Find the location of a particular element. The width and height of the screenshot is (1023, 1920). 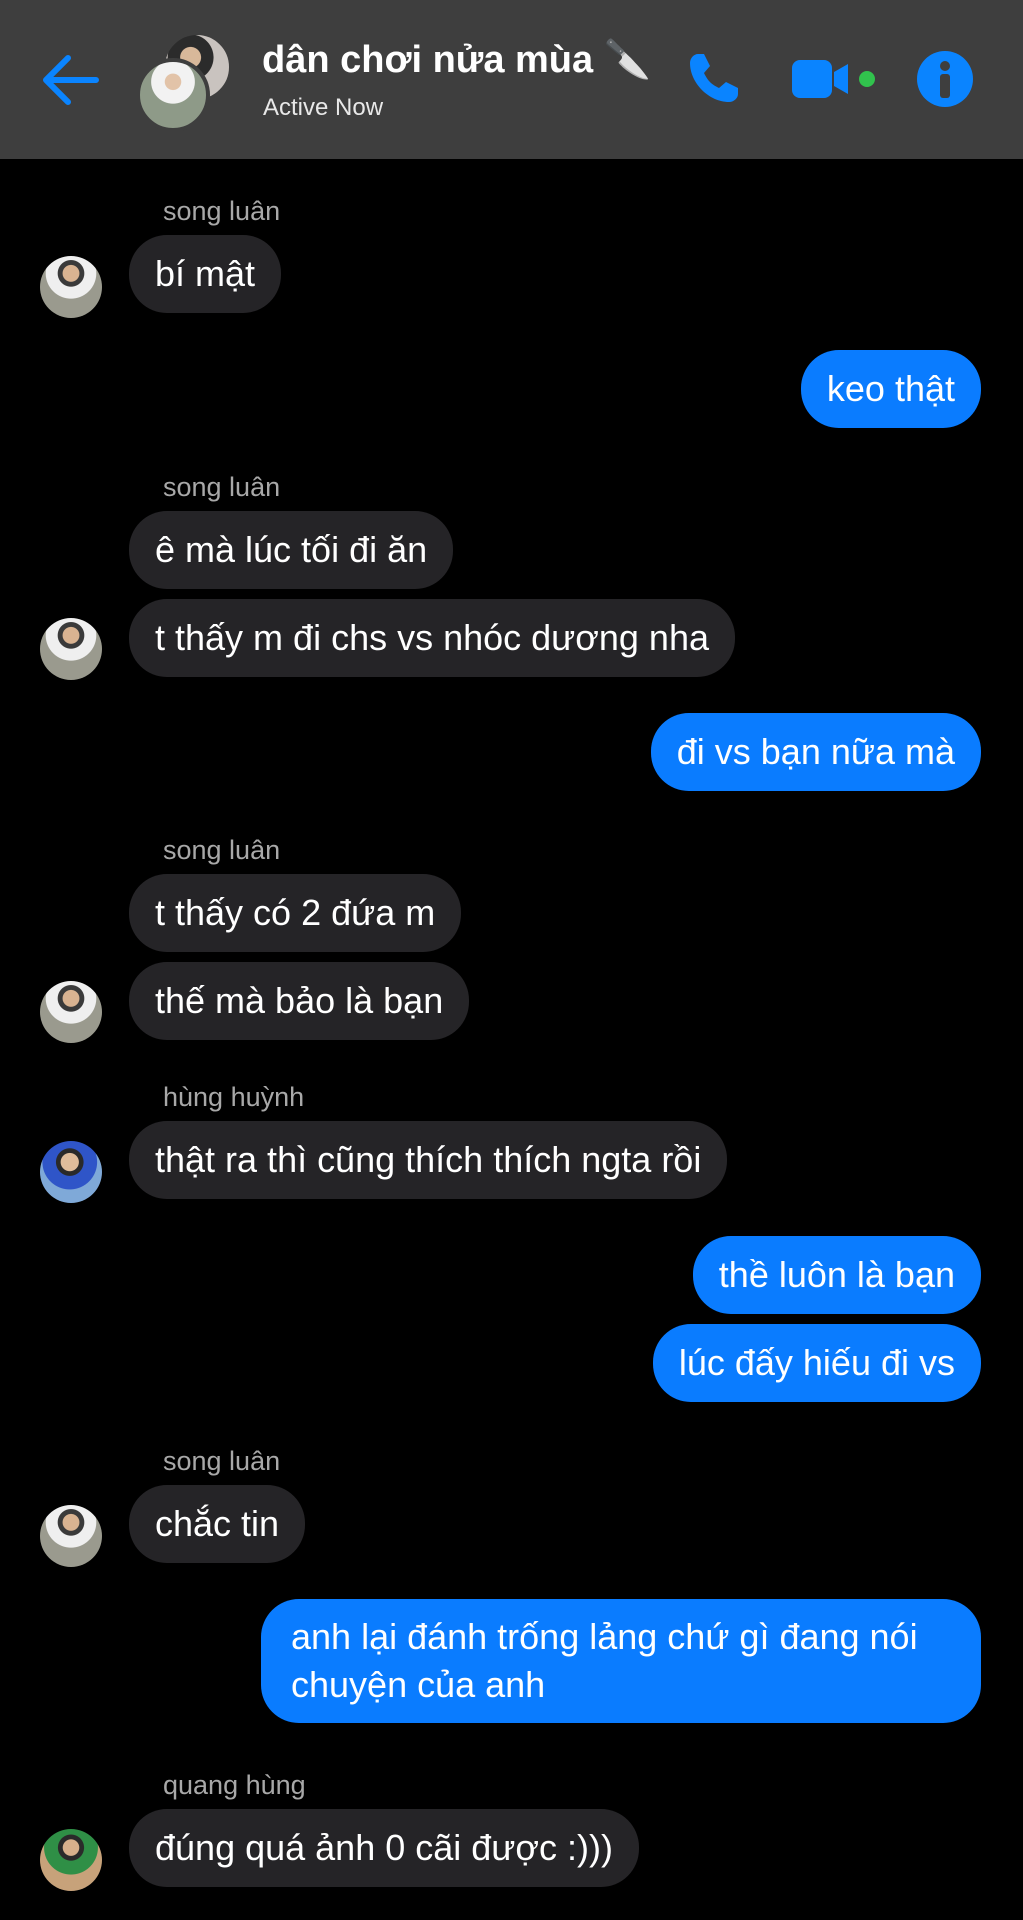

video-camera-icon is located at coordinates (833, 79).